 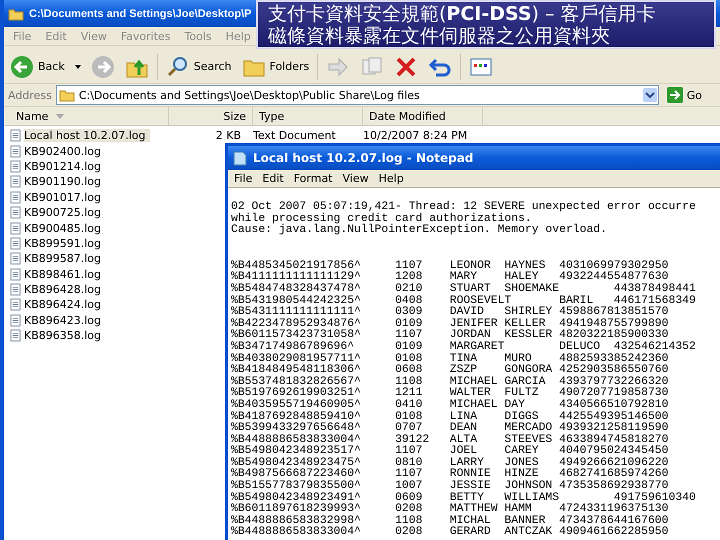 I want to click on log-record: %B6011897618239993^ 0208 MATTHEW HAMM 4724331196375130, so click(x=450, y=510).